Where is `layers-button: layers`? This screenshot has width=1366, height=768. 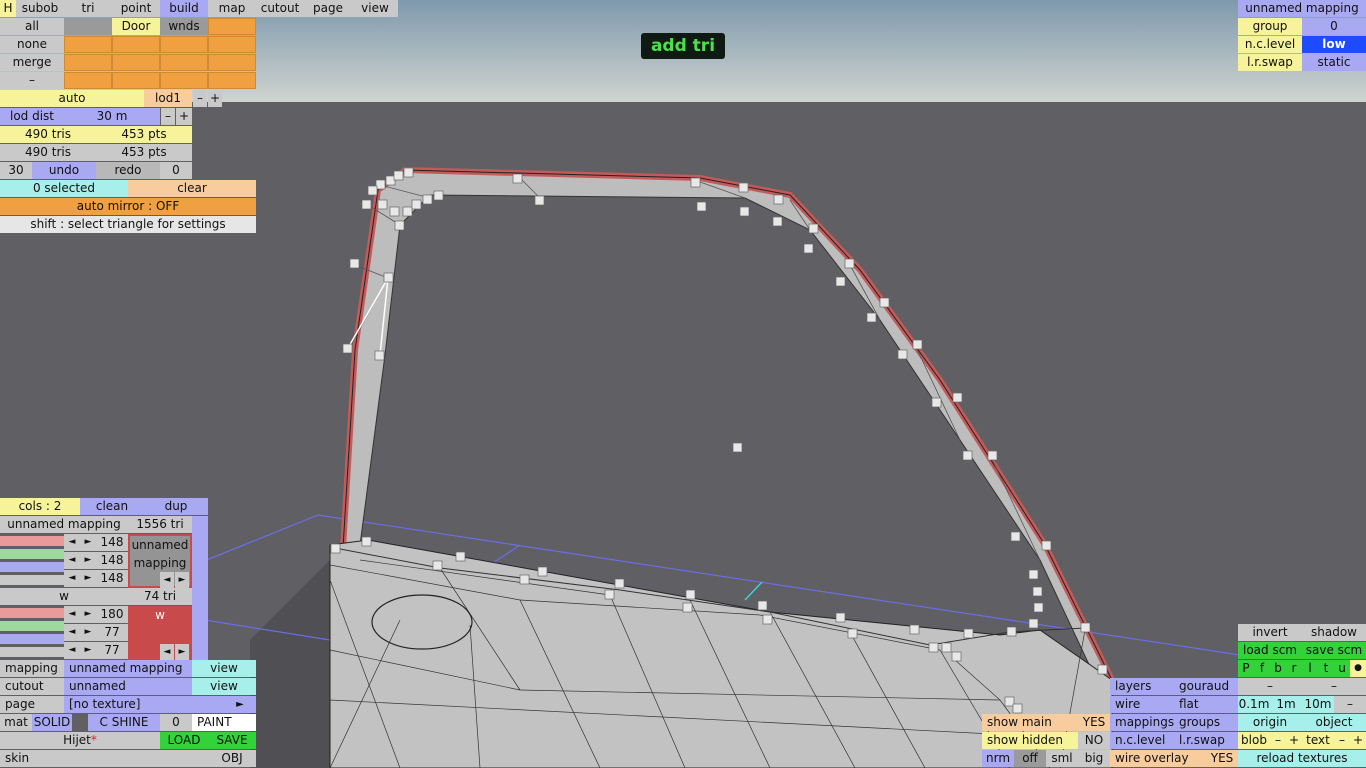
layers-button: layers is located at coordinates (1142, 686).